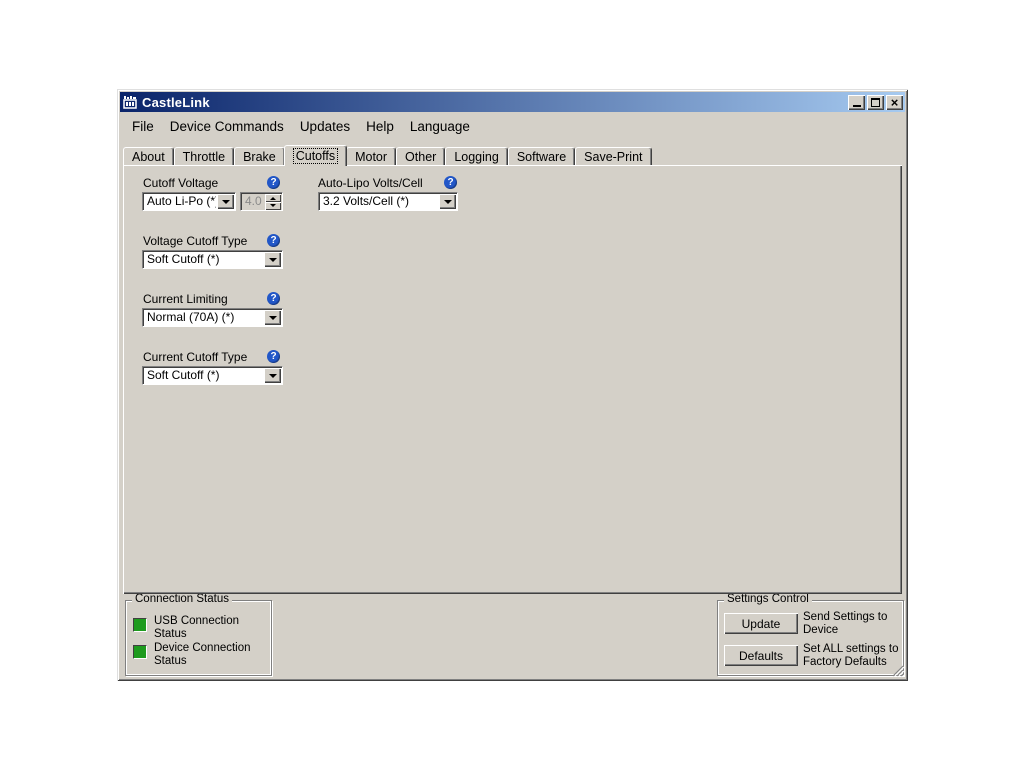  Describe the element at coordinates (440, 126) in the screenshot. I see `menu-language: Language` at that location.